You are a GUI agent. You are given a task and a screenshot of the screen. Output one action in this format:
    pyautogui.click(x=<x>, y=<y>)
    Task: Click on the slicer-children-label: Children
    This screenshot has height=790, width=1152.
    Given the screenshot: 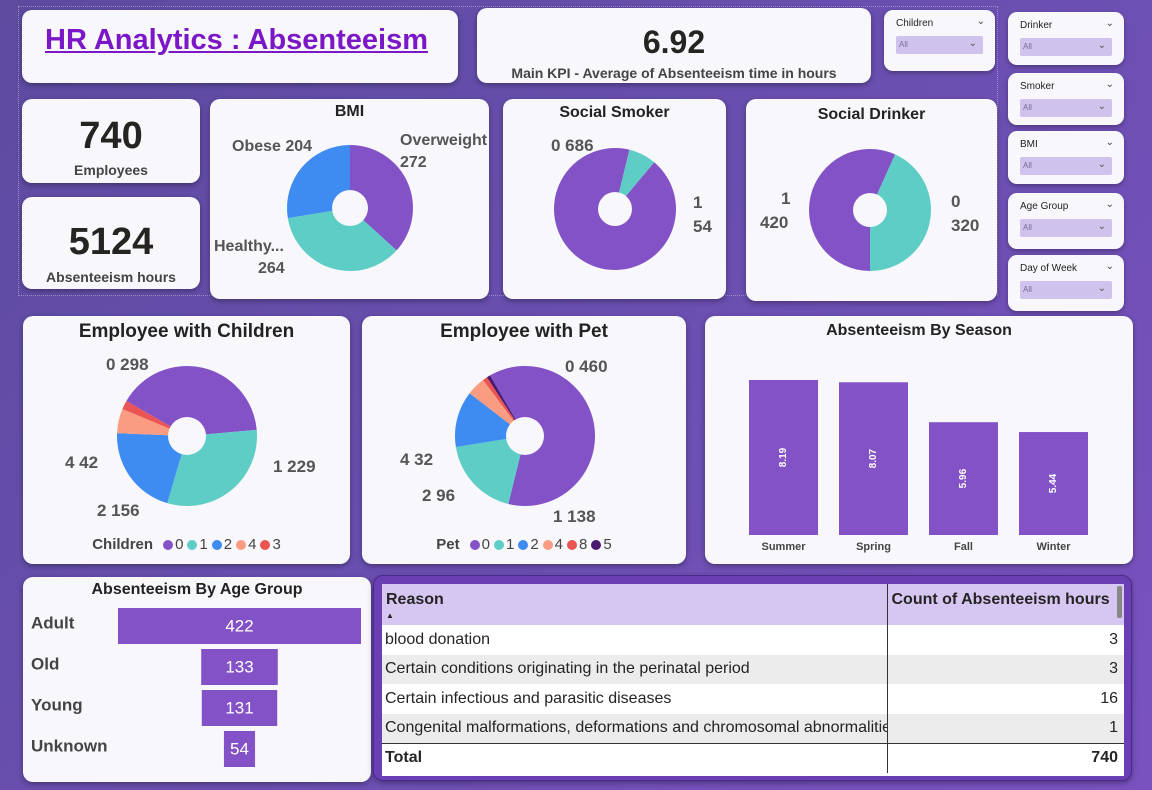 What is the action you would take?
    pyautogui.click(x=915, y=23)
    